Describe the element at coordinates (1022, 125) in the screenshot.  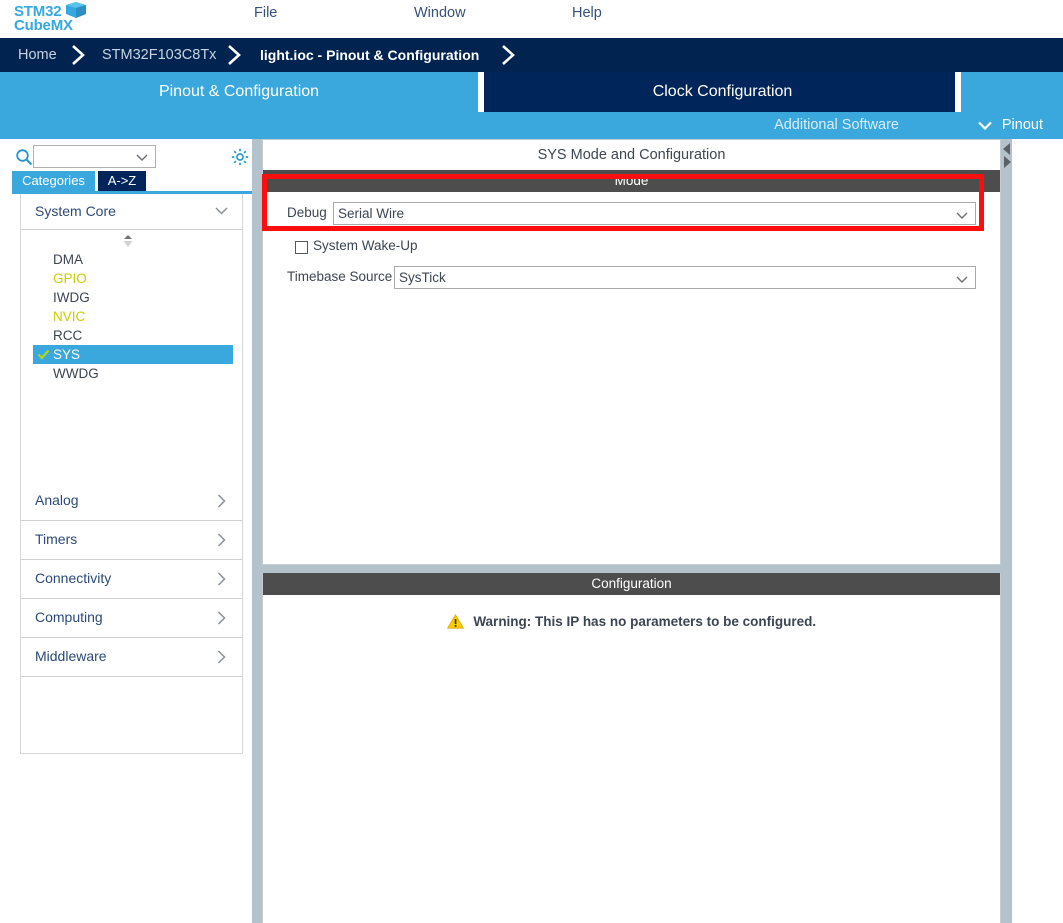
I see `pinout-view-selector: Pinout` at that location.